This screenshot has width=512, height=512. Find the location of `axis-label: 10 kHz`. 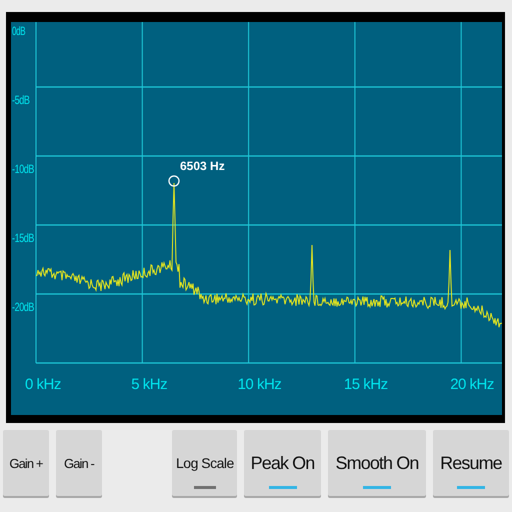

axis-label: 10 kHz is located at coordinates (260, 384).